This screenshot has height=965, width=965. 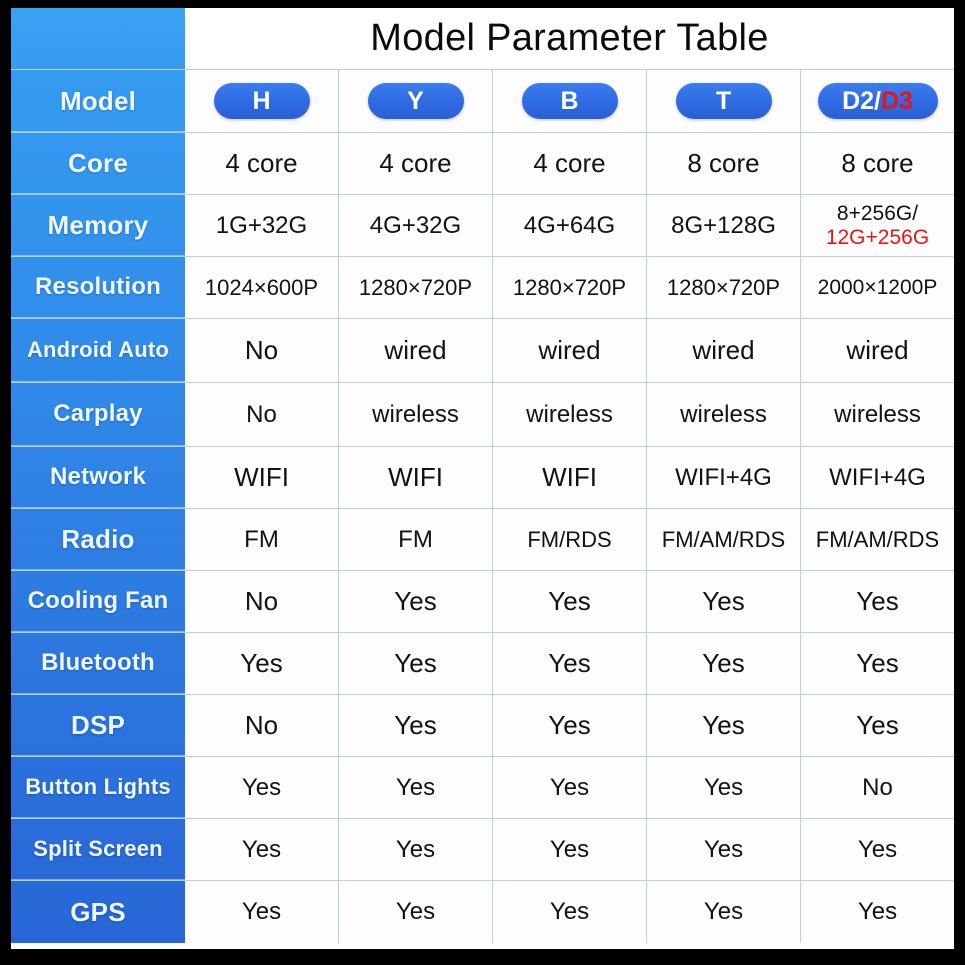 I want to click on row-label-text: Split Screen, so click(x=98, y=848).